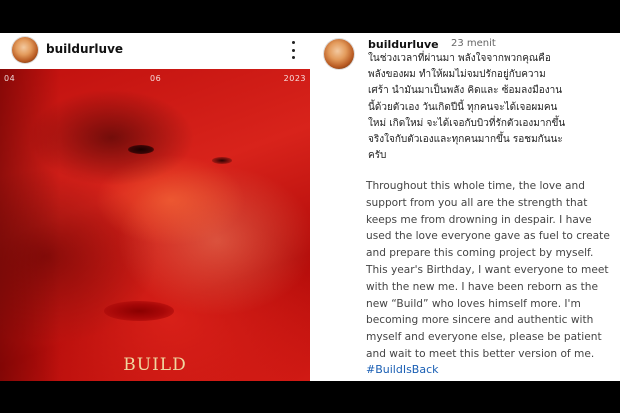  I want to click on cover-face-lips, so click(139, 311).